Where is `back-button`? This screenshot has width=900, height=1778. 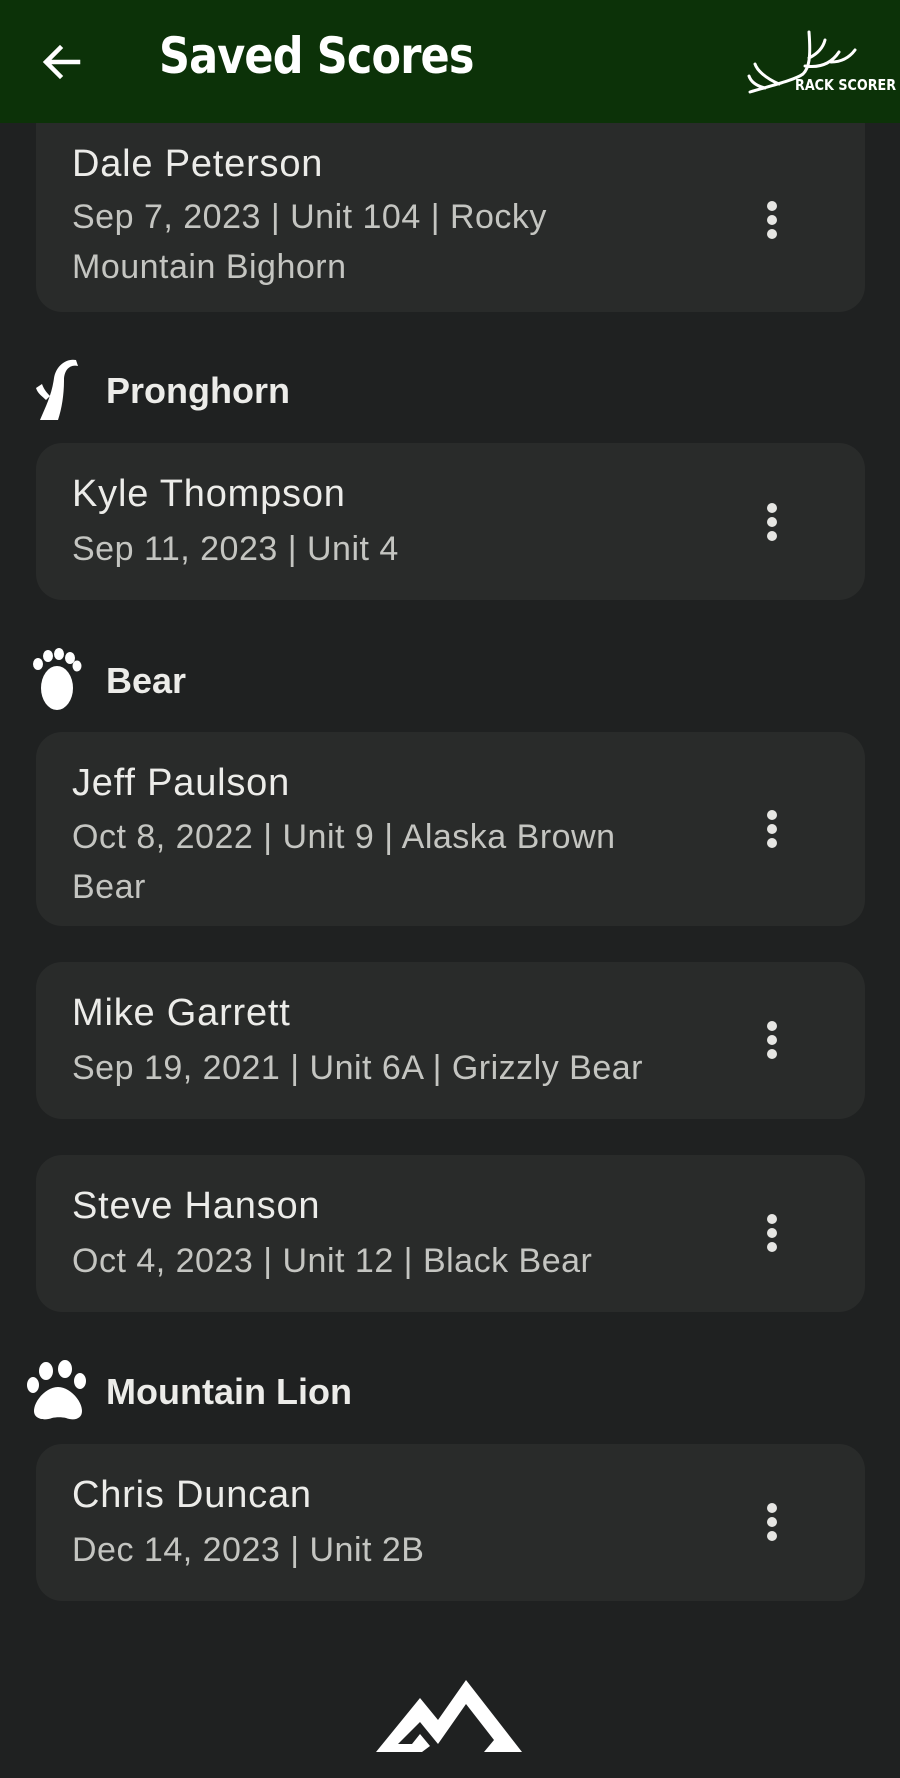
back-button is located at coordinates (62, 62).